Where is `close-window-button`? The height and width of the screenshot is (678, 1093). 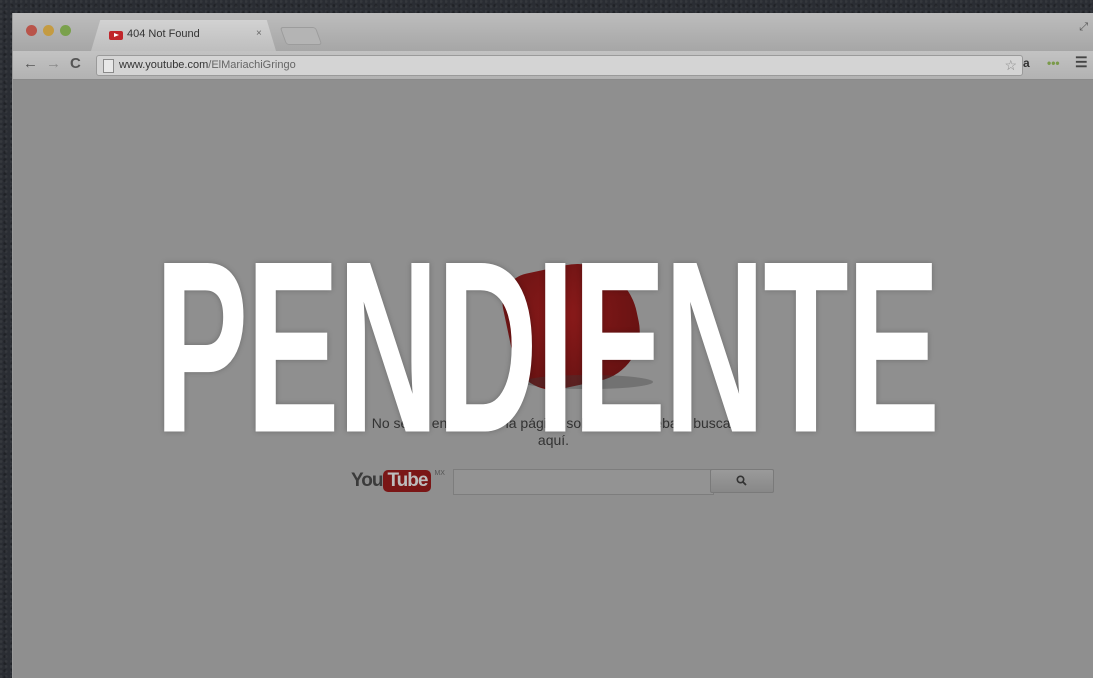 close-window-button is located at coordinates (31, 30).